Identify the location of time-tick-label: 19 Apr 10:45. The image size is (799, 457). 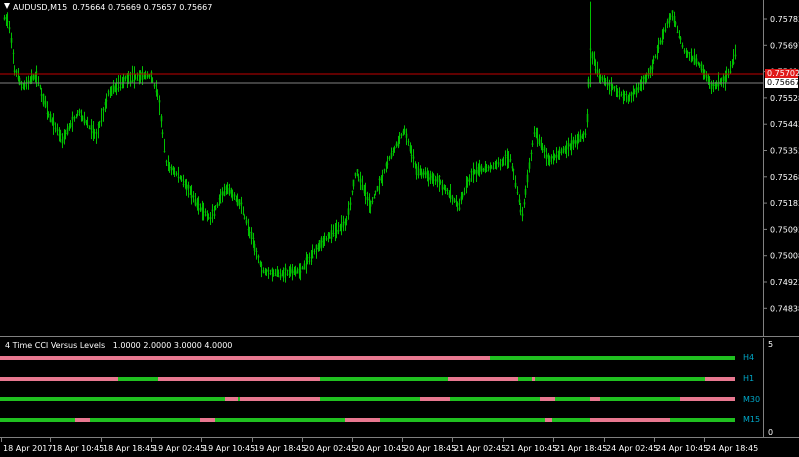
(229, 448).